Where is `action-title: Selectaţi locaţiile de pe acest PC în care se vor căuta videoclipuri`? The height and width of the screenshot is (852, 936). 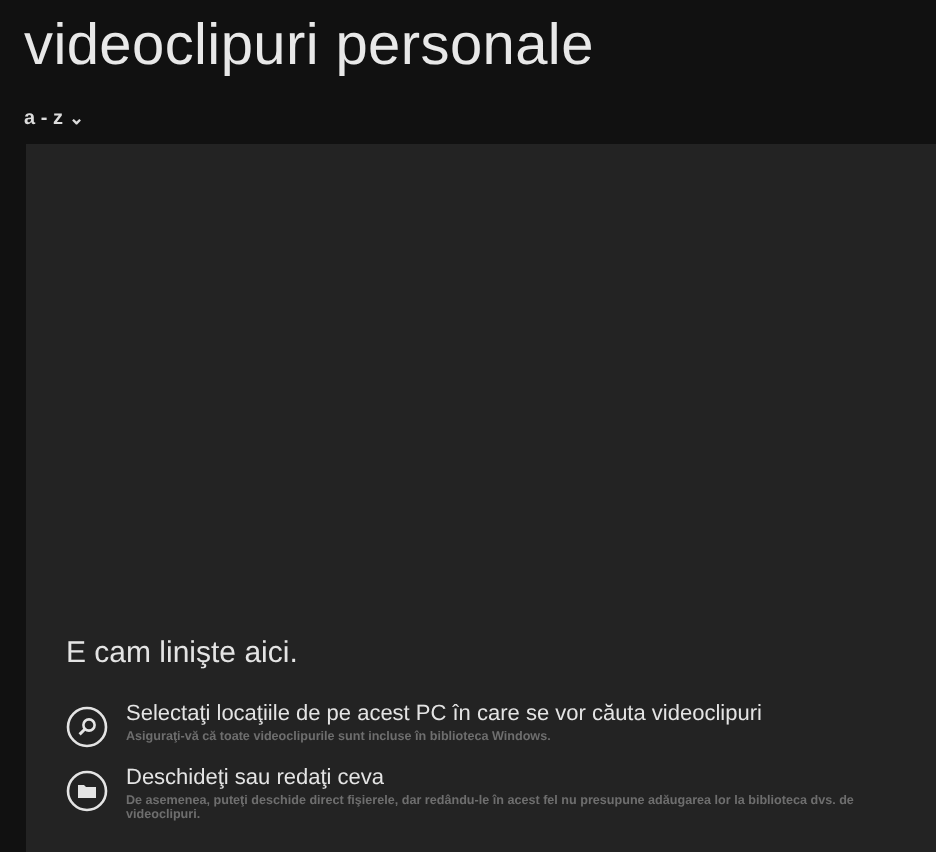 action-title: Selectaţi locaţiile de pe acest PC în care se vor căuta videoclipuri is located at coordinates (444, 714).